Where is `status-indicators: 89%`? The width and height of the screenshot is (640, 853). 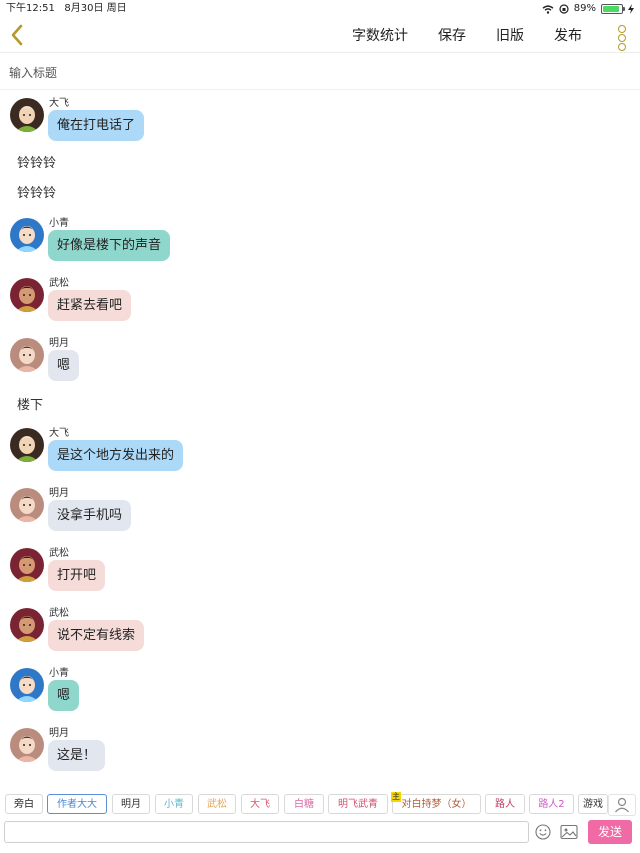 status-indicators: 89% is located at coordinates (588, 9).